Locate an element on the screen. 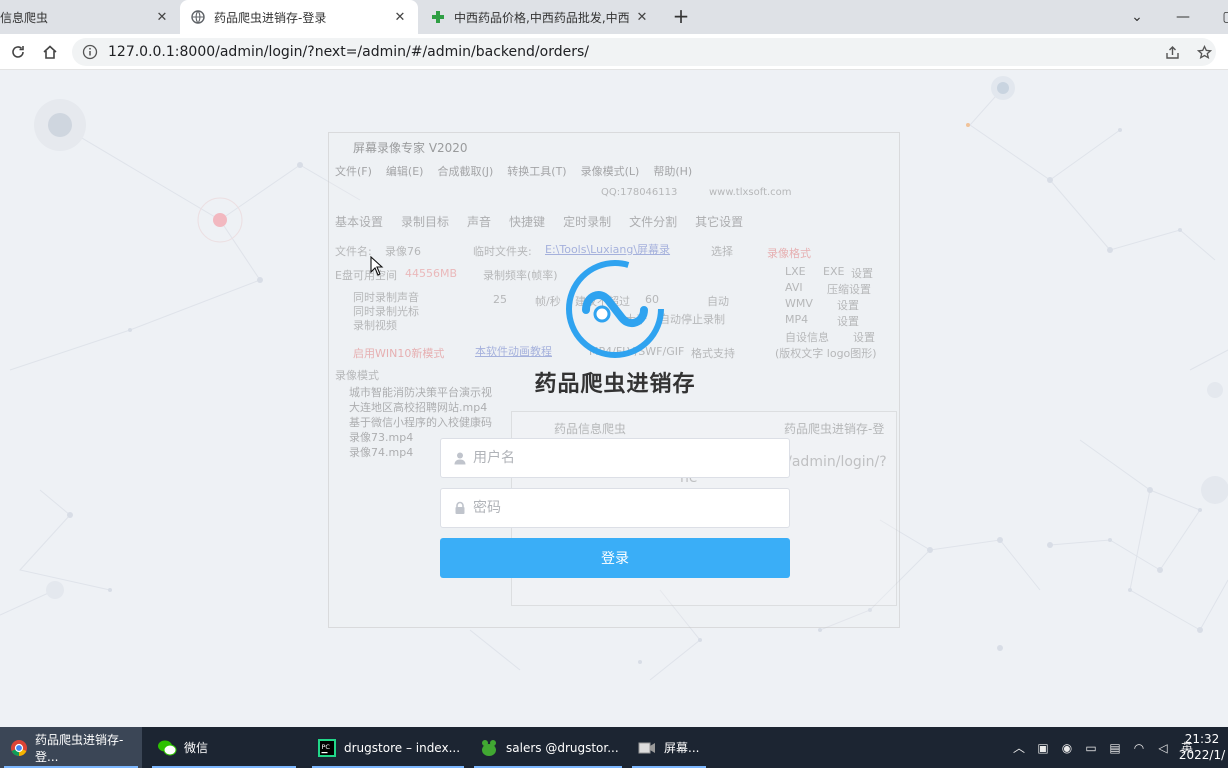 The image size is (1228, 768). tab-drug-prices: 中西药品价格,中西药品批发,中西 ✕ is located at coordinates (540, 17).